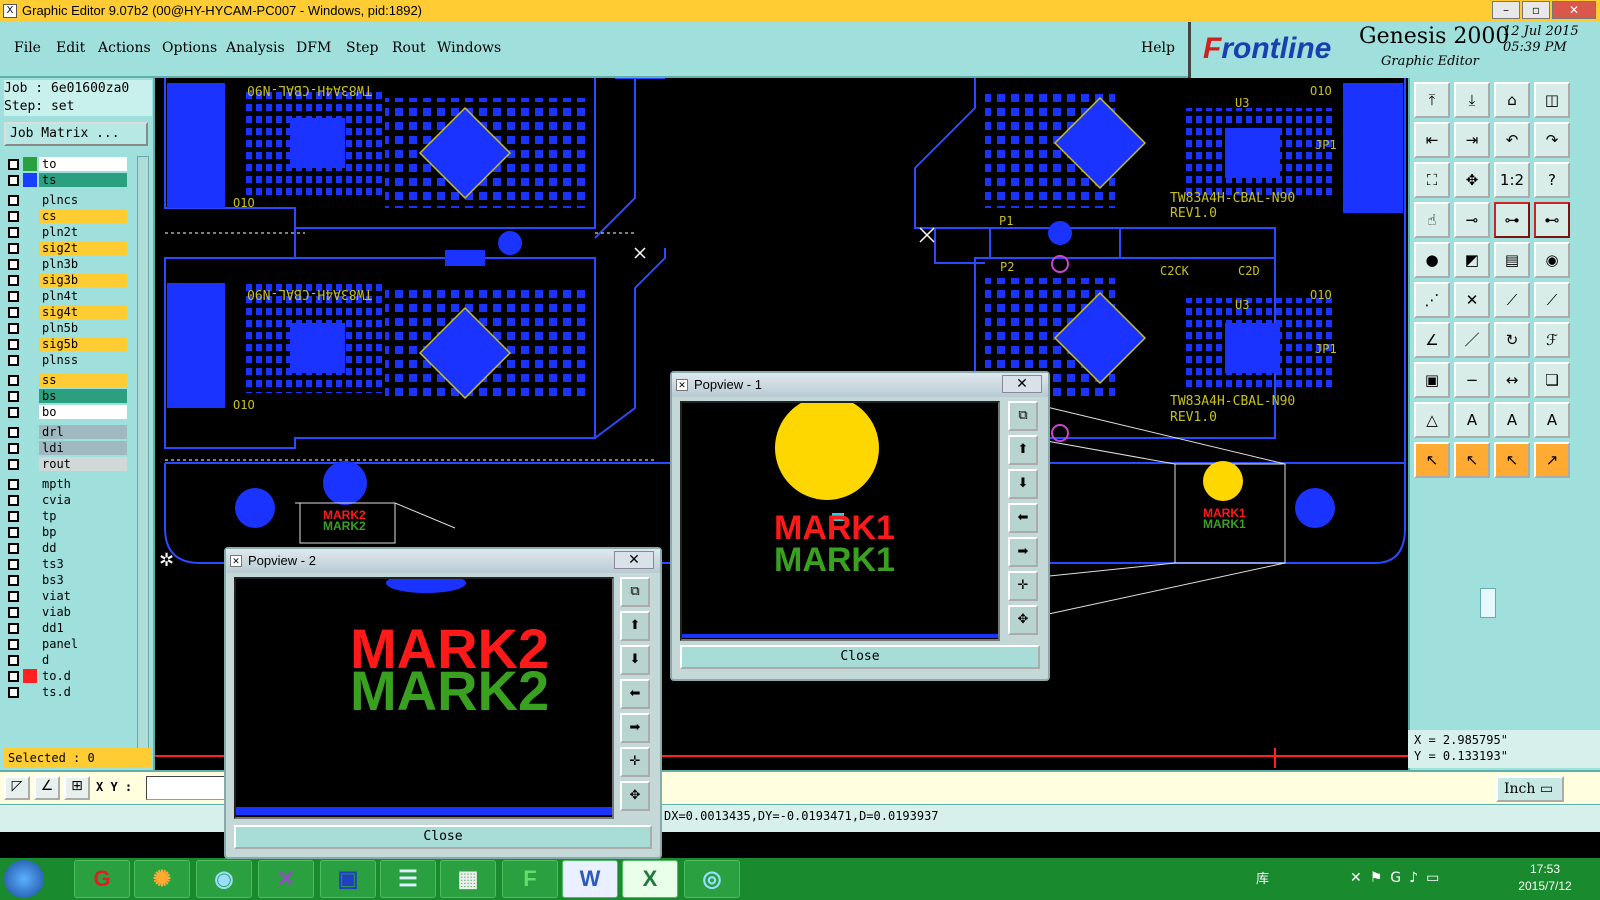  What do you see at coordinates (186, 788) in the screenshot?
I see `xy-input` at bounding box center [186, 788].